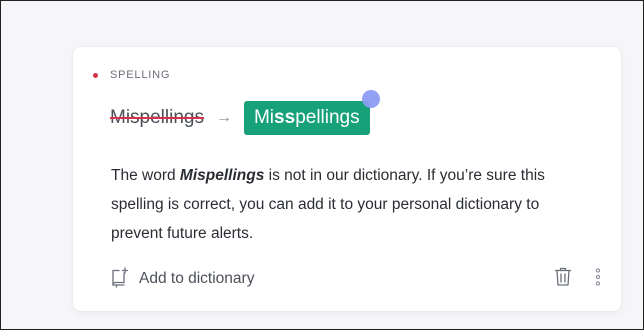 This screenshot has width=644, height=330. I want to click on original-word: Mispellings, so click(157, 117).